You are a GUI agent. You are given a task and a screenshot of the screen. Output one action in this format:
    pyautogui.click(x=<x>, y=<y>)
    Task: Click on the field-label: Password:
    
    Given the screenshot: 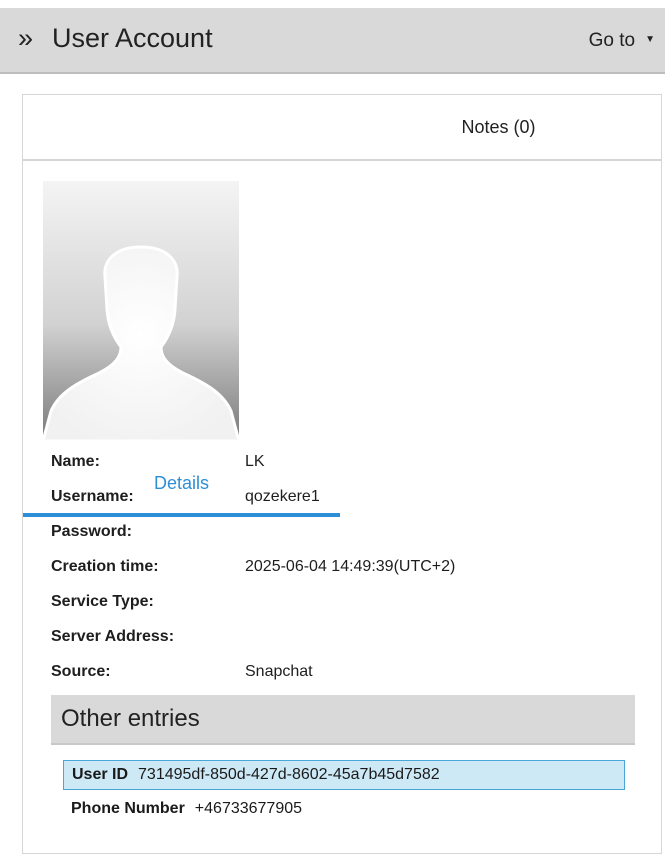 What is the action you would take?
    pyautogui.click(x=91, y=531)
    